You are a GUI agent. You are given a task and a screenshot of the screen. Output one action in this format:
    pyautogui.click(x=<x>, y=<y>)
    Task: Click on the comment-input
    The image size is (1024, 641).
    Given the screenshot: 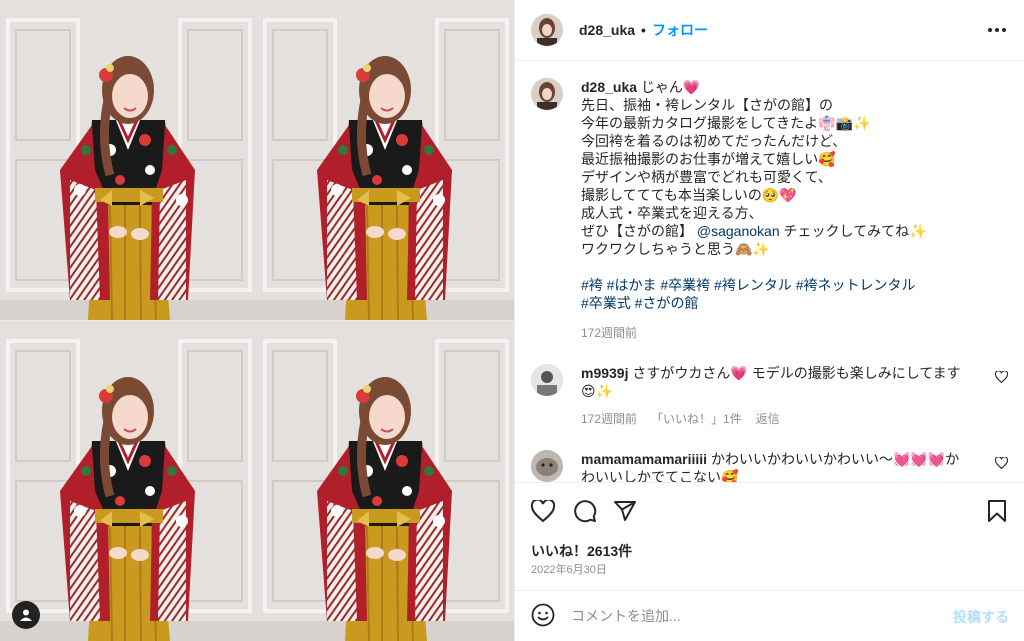 What is the action you would take?
    pyautogui.click(x=751, y=616)
    